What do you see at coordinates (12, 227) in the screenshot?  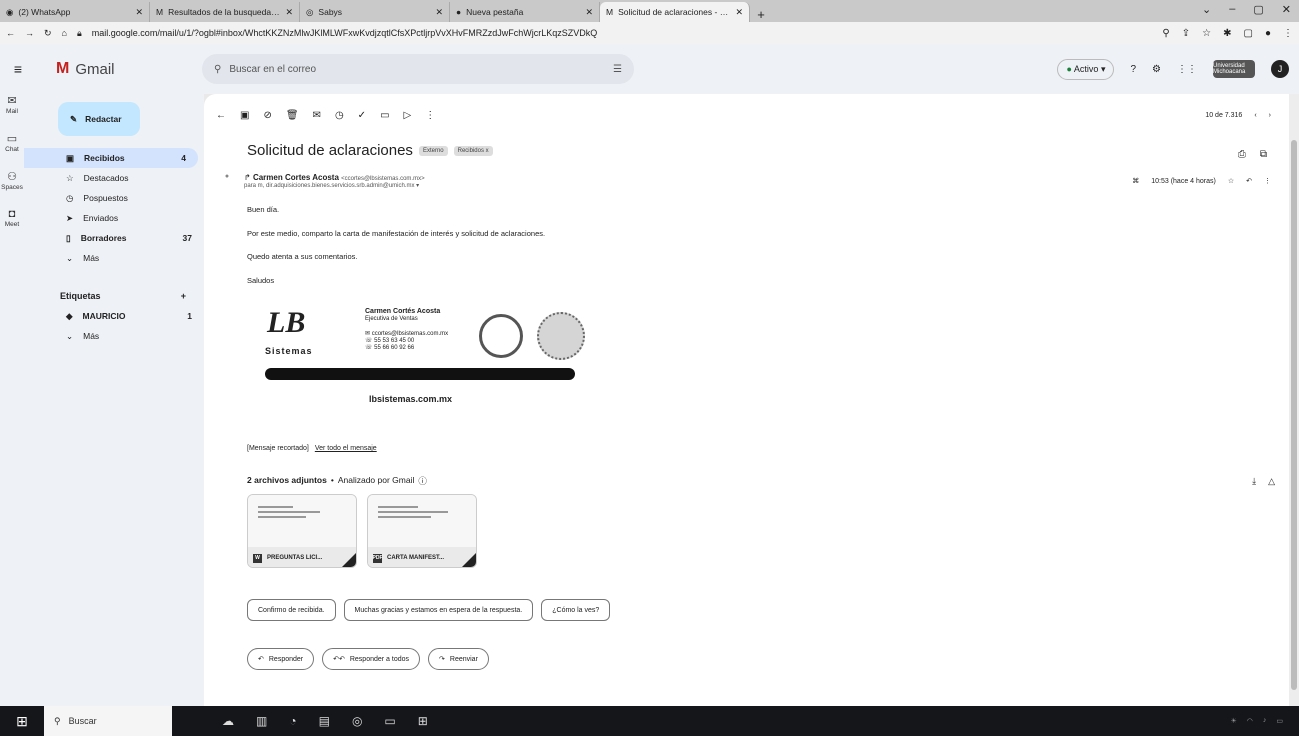 I see `rail-meet: ◘ Meet` at bounding box center [12, 227].